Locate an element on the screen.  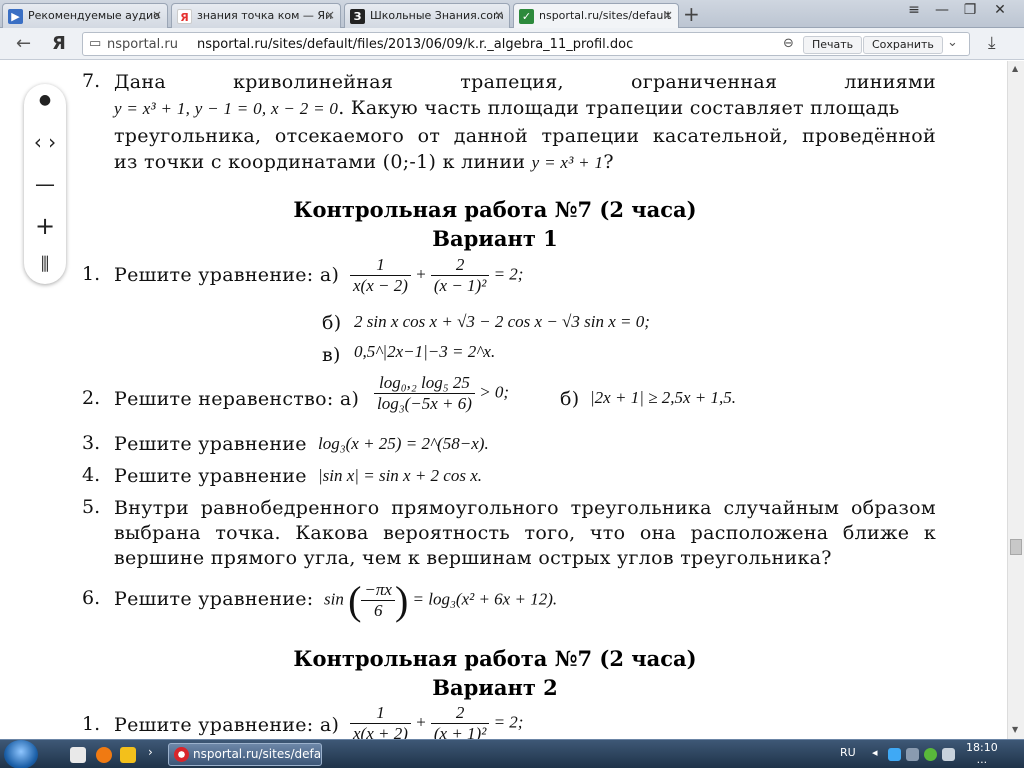
equation-rhs: = log₃(x² + 6x + 12). is located at coordinates (485, 599).